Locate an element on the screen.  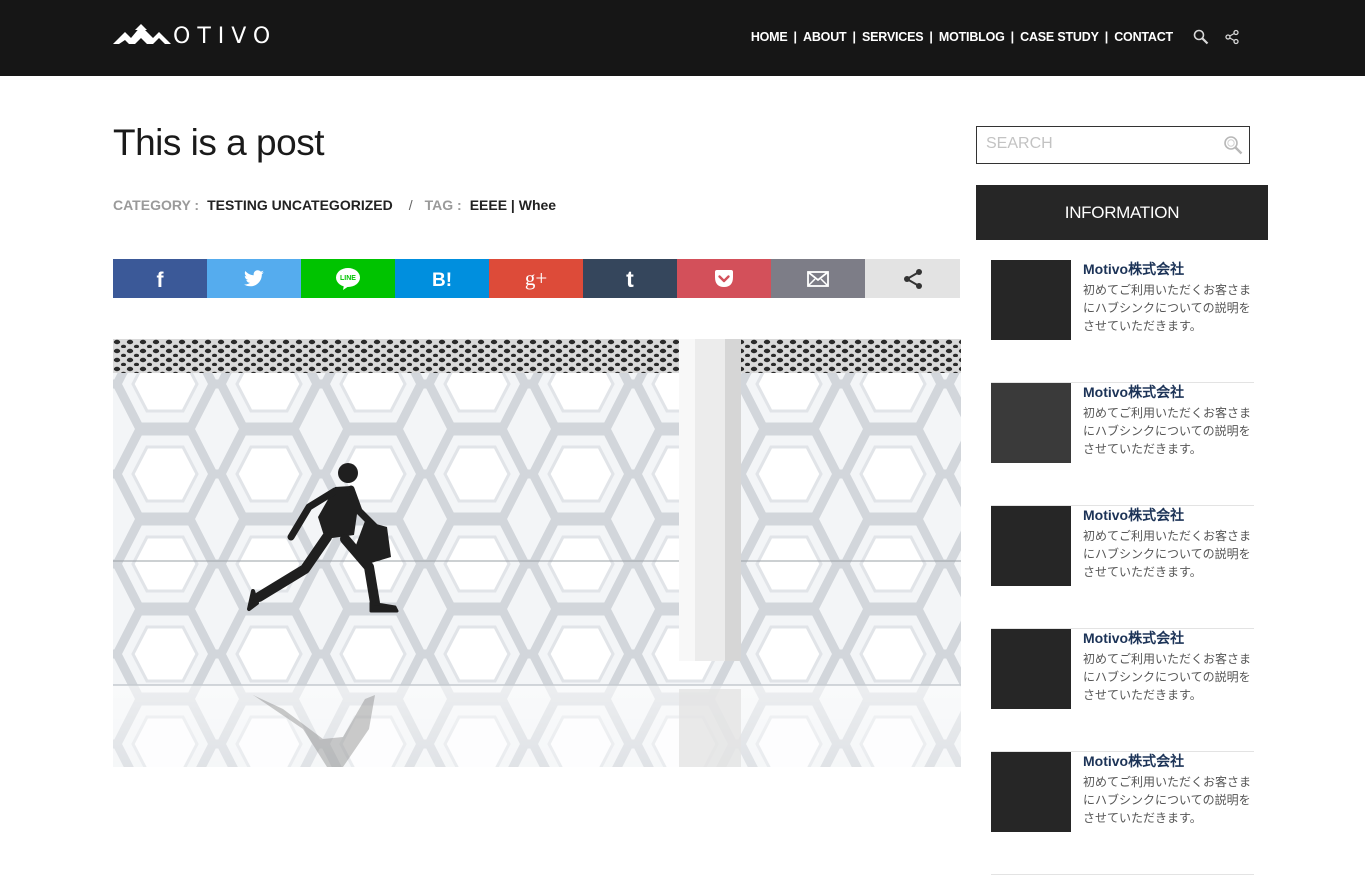
site-logo: OTIVO is located at coordinates (195, 37).